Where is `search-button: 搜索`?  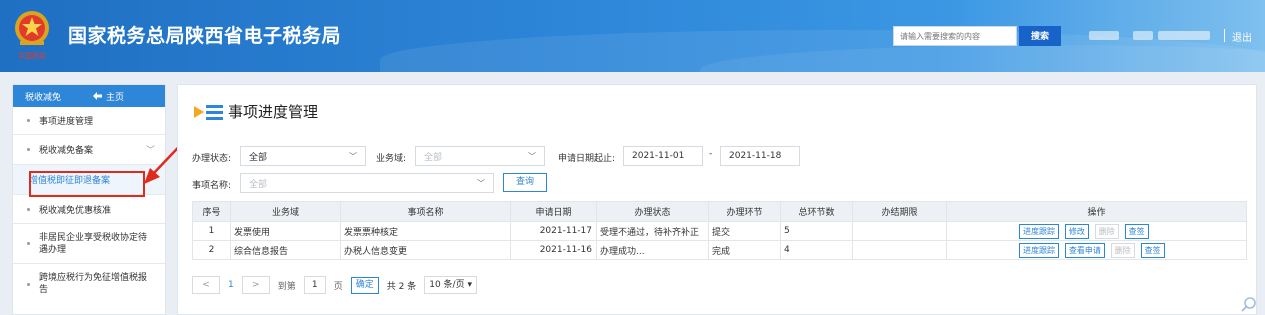 search-button: 搜索 is located at coordinates (1040, 36).